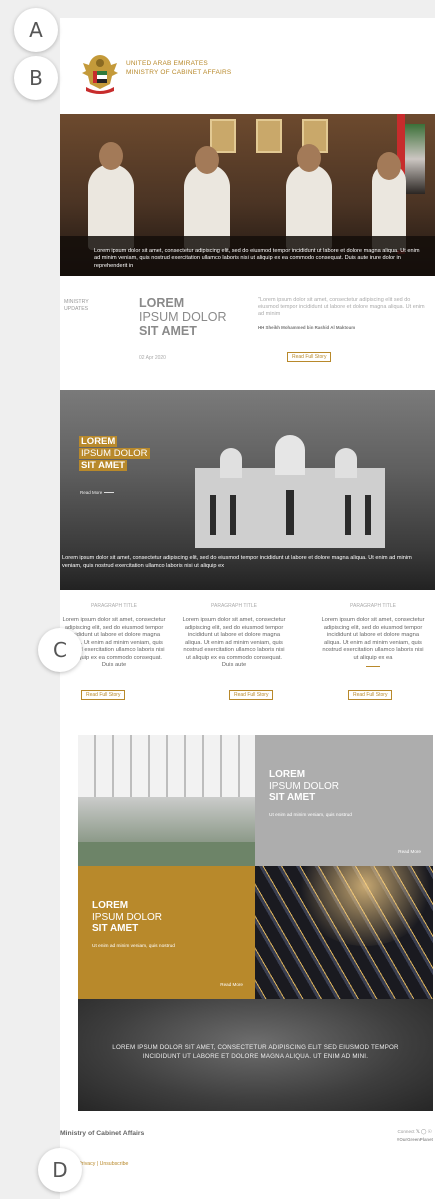 The image size is (435, 1199). What do you see at coordinates (373, 666) in the screenshot?
I see `accent-underline` at bounding box center [373, 666].